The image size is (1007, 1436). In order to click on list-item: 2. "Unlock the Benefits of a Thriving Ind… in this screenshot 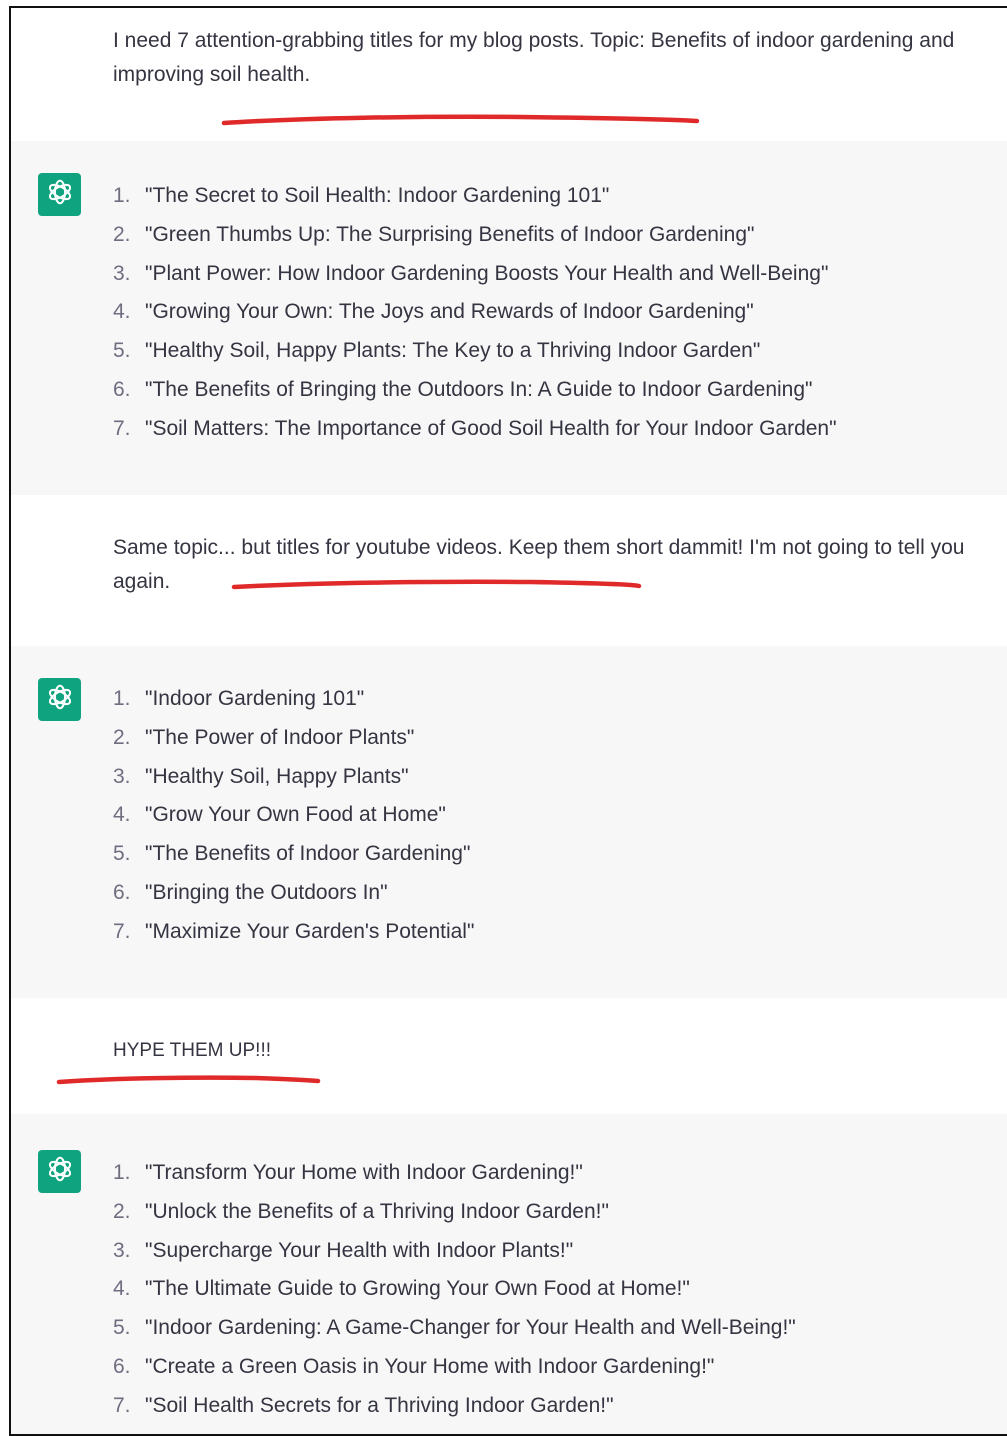, I will do `click(454, 1212)`.